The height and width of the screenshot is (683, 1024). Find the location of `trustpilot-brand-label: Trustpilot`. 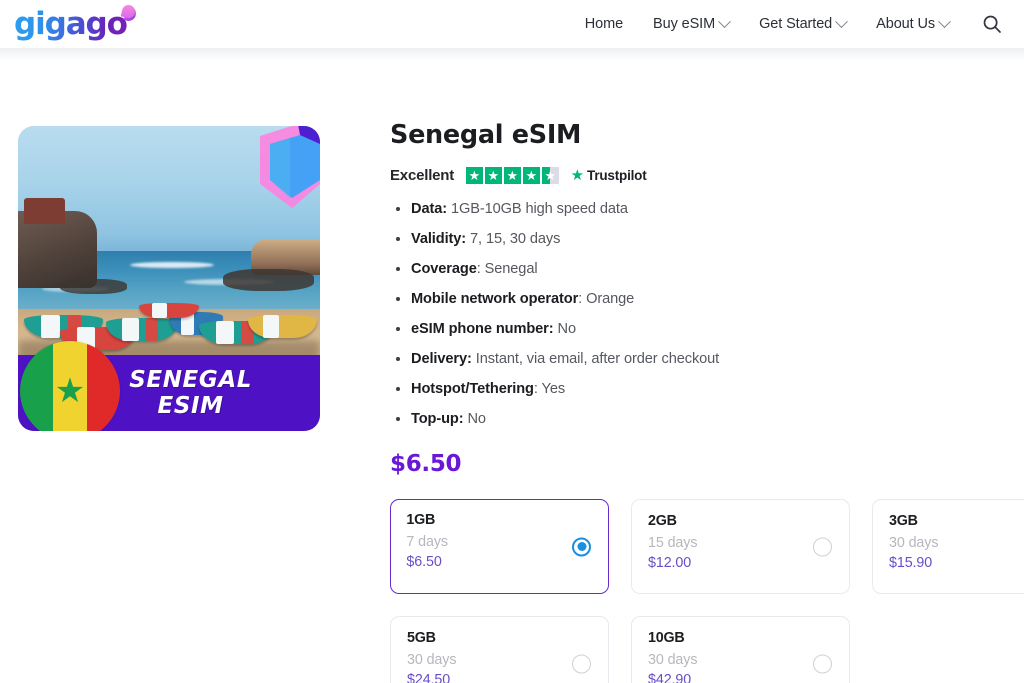

trustpilot-brand-label: Trustpilot is located at coordinates (617, 175).